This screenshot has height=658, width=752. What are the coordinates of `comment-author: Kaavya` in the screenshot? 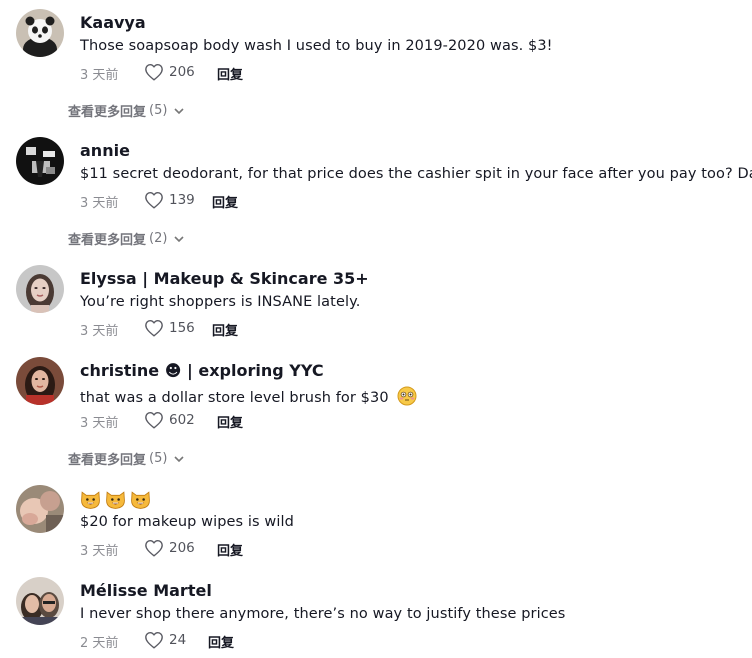 It's located at (113, 22).